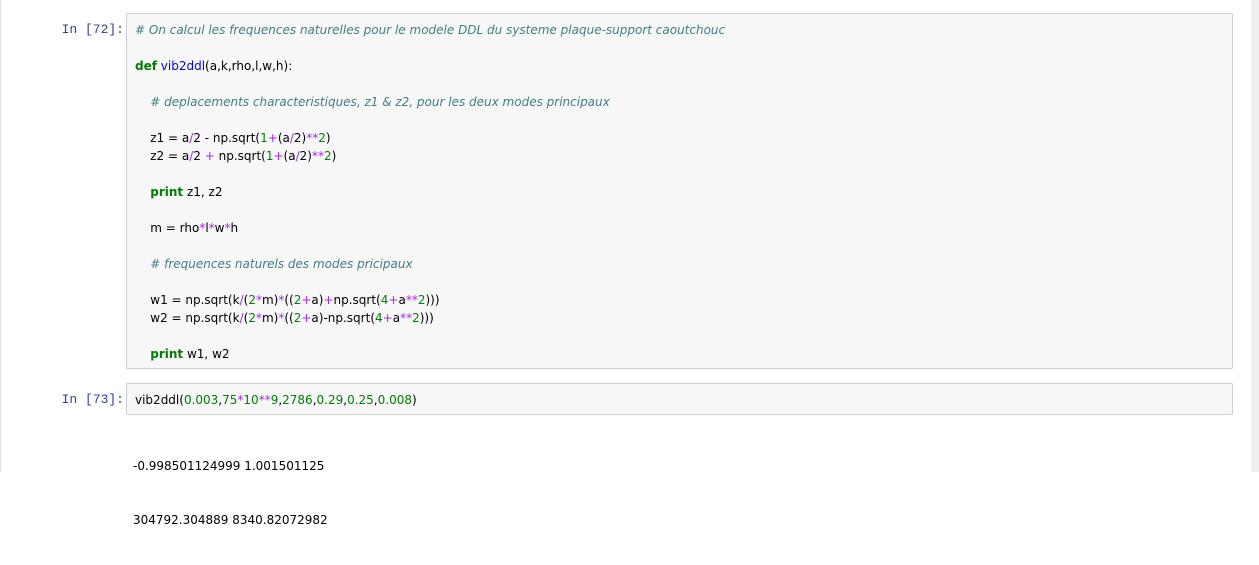 The width and height of the screenshot is (1259, 565). Describe the element at coordinates (379, 318) in the screenshot. I see `code-token: 4` at that location.